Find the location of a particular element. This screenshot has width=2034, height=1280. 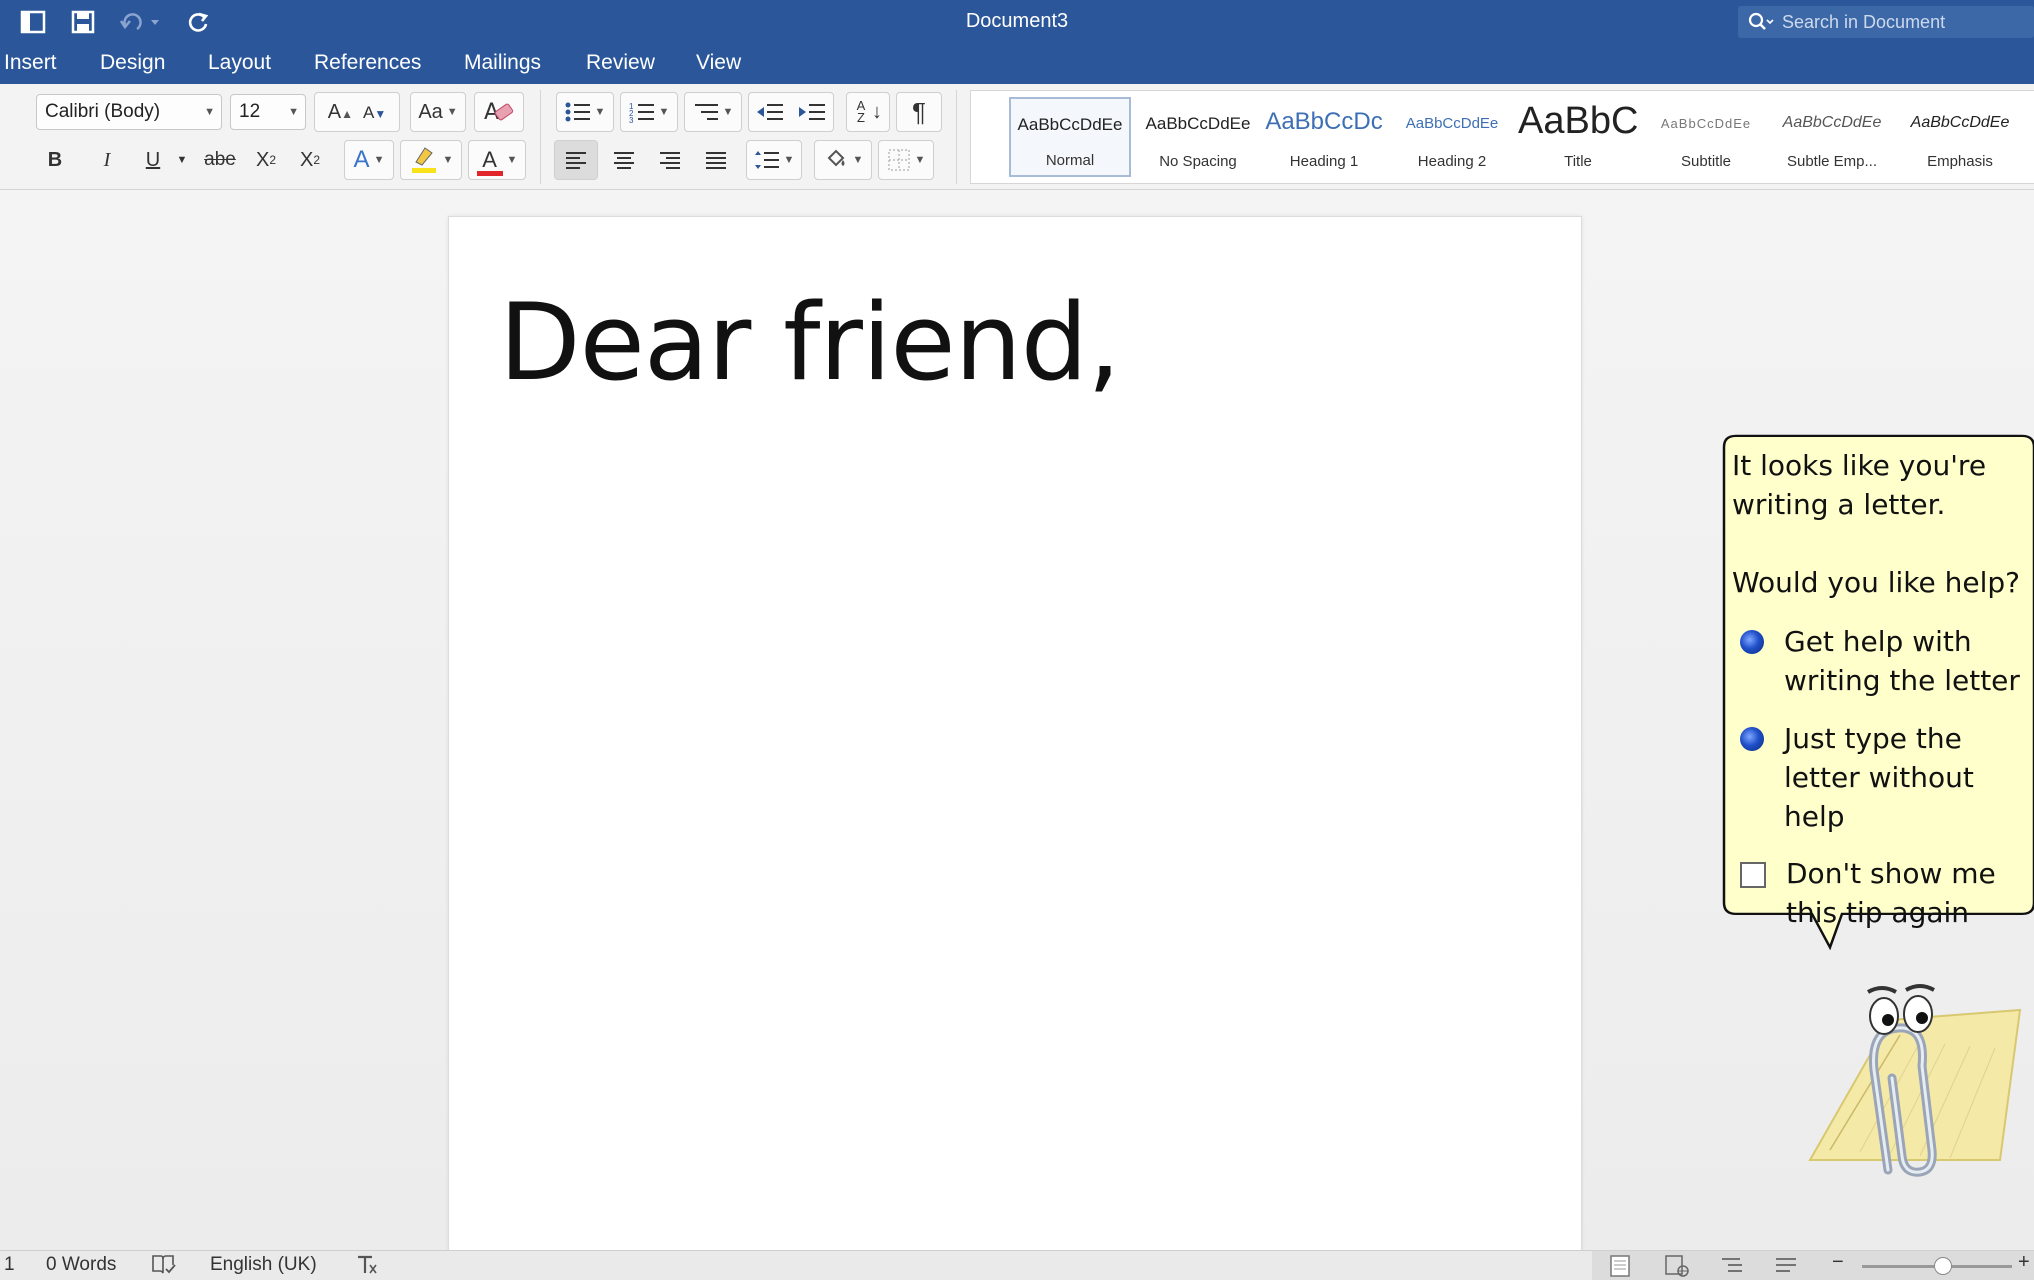

style-name: Normal is located at coordinates (1070, 160).